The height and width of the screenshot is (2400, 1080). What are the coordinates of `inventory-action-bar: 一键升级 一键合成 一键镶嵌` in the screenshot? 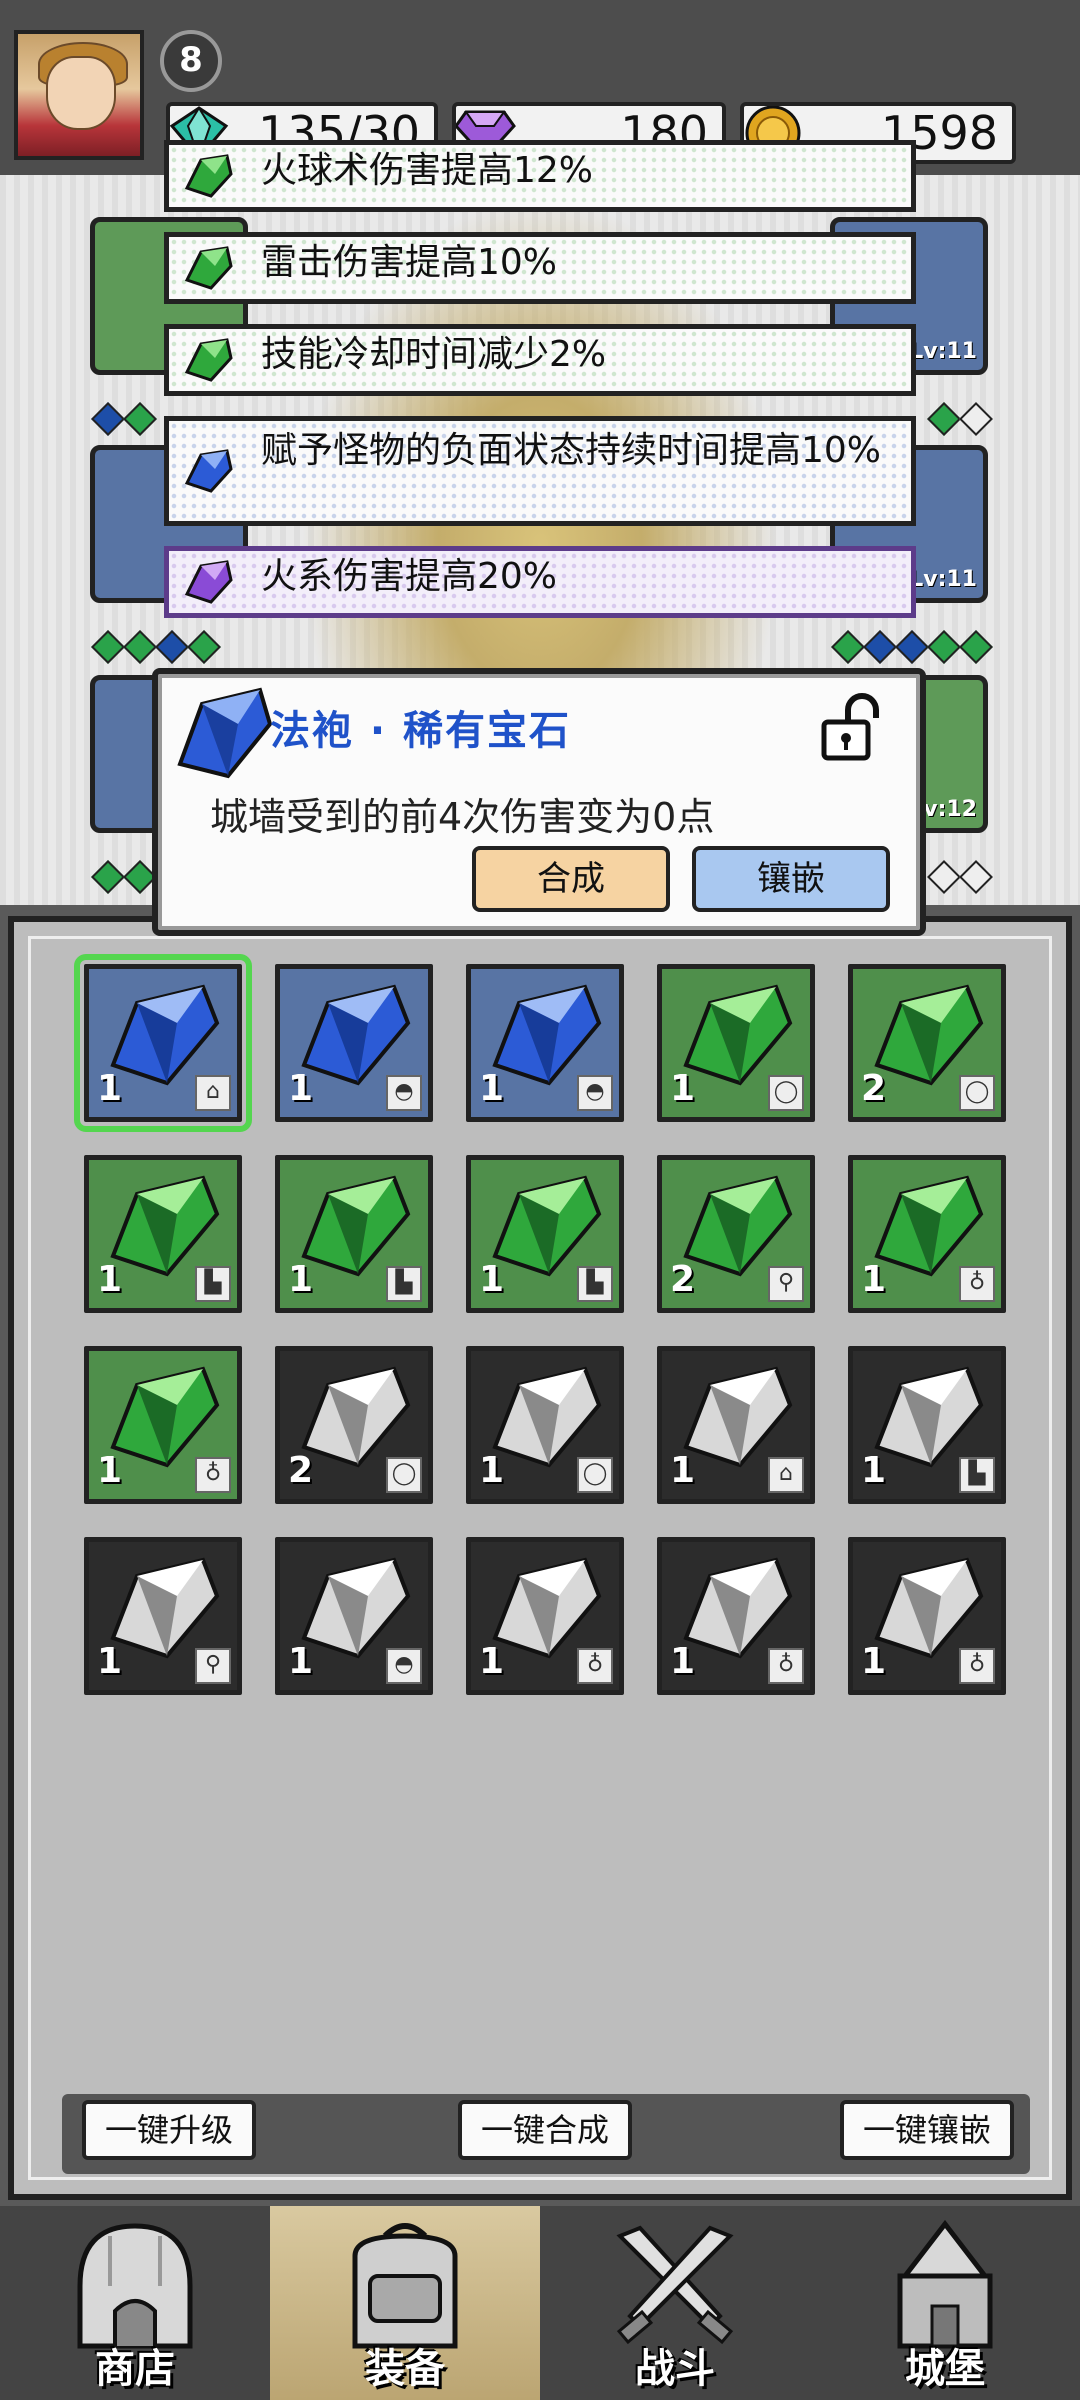 It's located at (546, 2134).